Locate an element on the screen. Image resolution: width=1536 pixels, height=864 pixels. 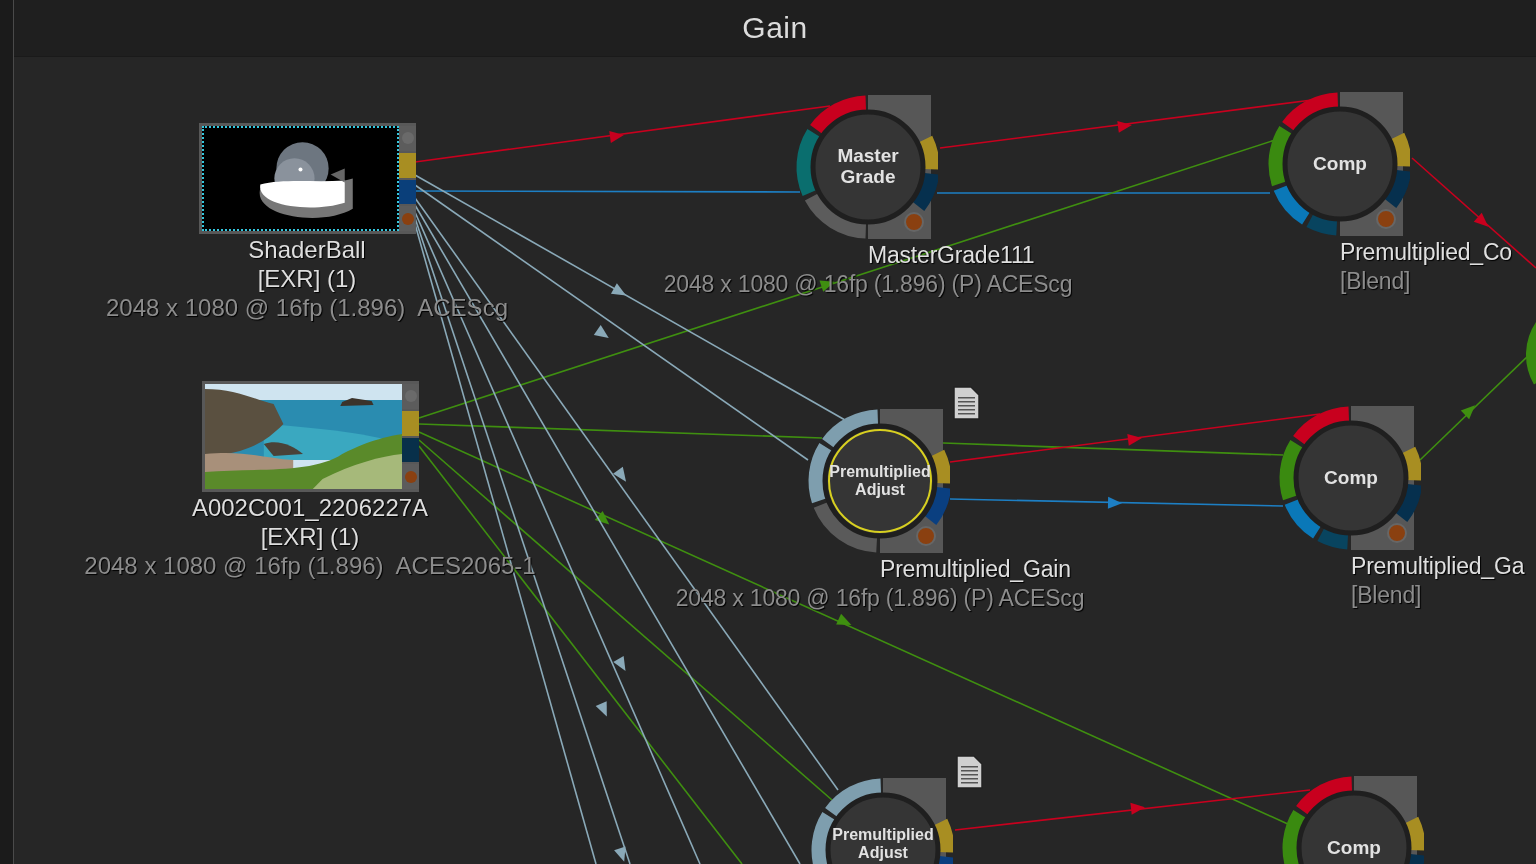
node-name: Premultiplied_Ga is located at coordinates (1438, 566).